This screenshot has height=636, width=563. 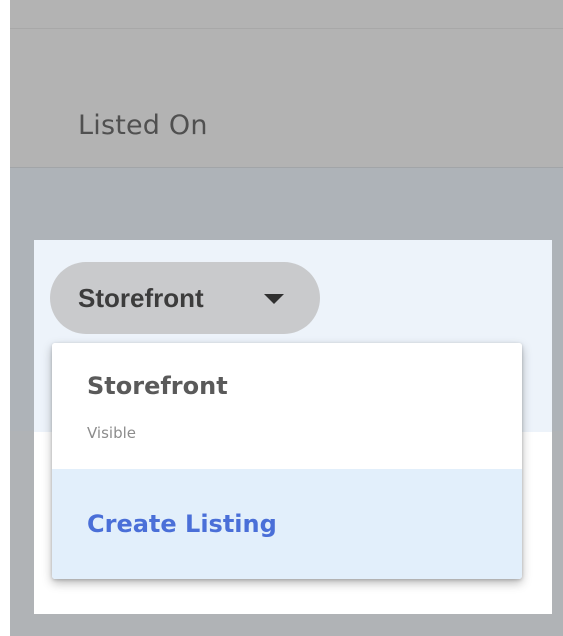 I want to click on menu-item-storefront-status: Visible, so click(x=111, y=433).